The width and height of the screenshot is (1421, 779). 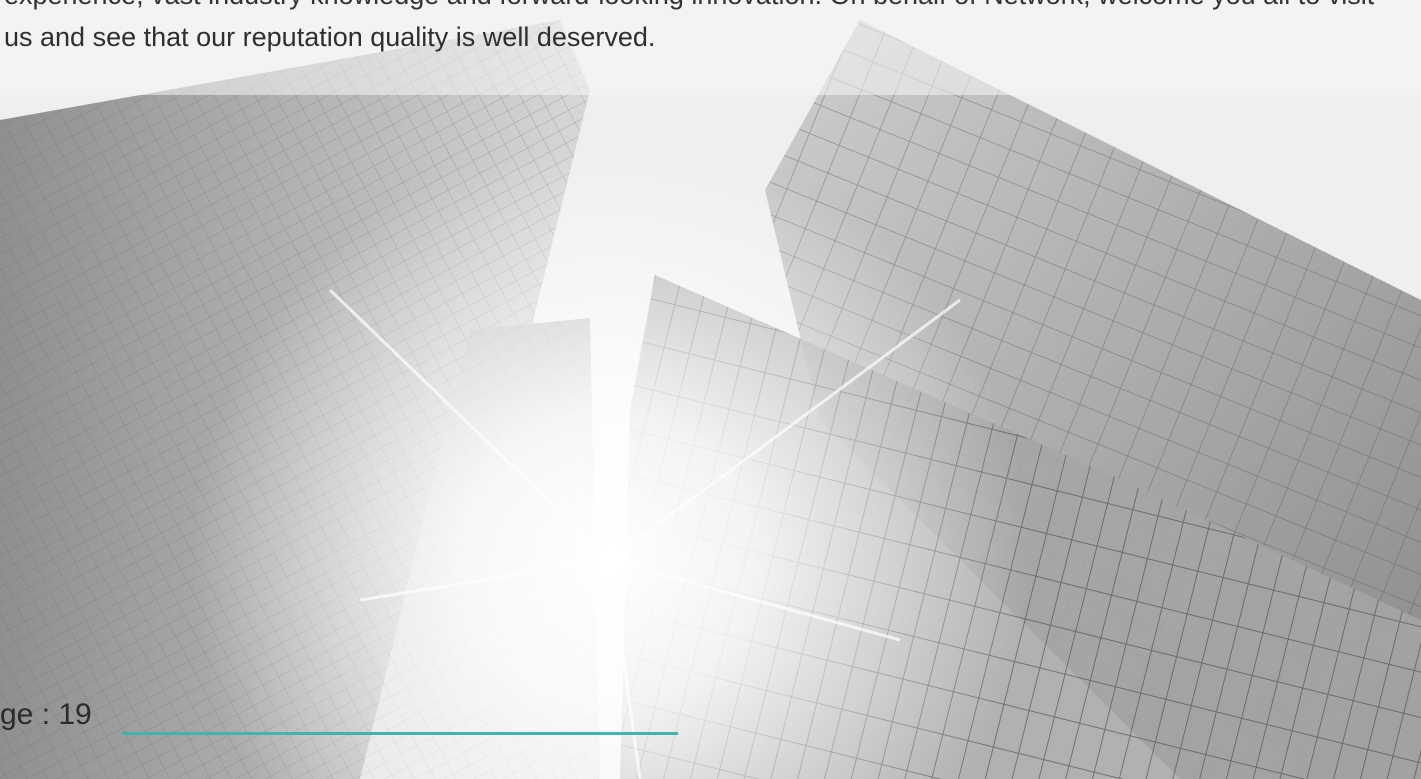 What do you see at coordinates (46, 714) in the screenshot?
I see `page-number-label: ge : 19` at bounding box center [46, 714].